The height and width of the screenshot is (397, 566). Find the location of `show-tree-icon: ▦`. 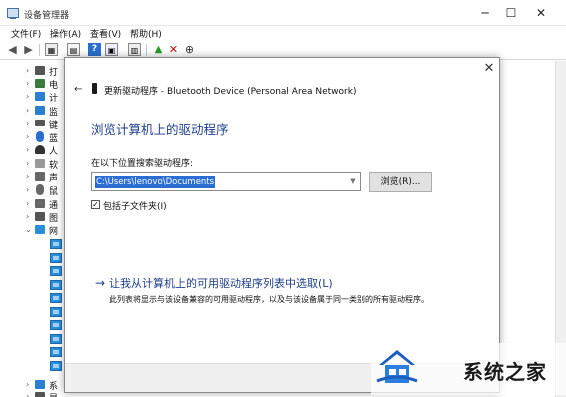

show-tree-icon: ▦ is located at coordinates (51, 49).